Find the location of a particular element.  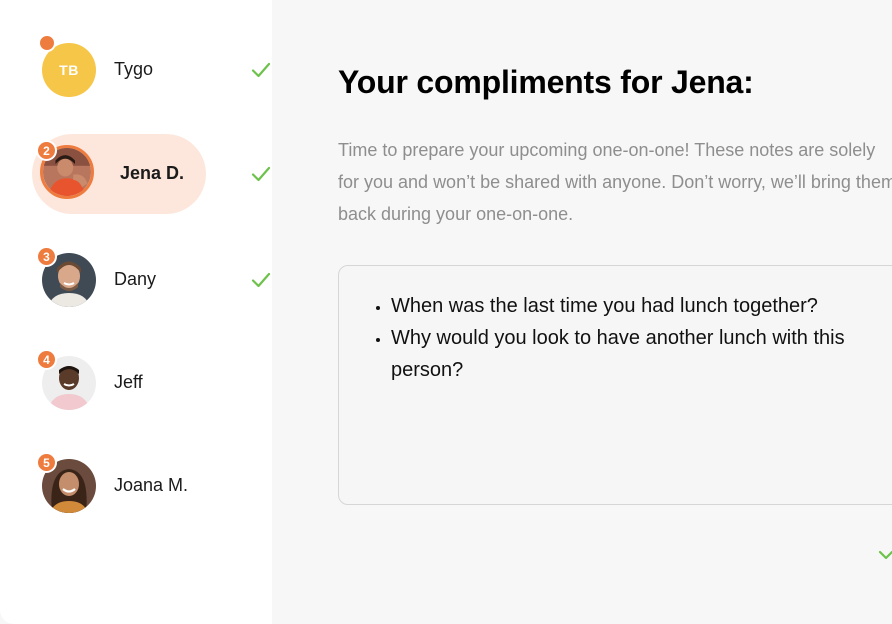

sidebar-item-dany: 3 Dany is located at coordinates (151, 280).